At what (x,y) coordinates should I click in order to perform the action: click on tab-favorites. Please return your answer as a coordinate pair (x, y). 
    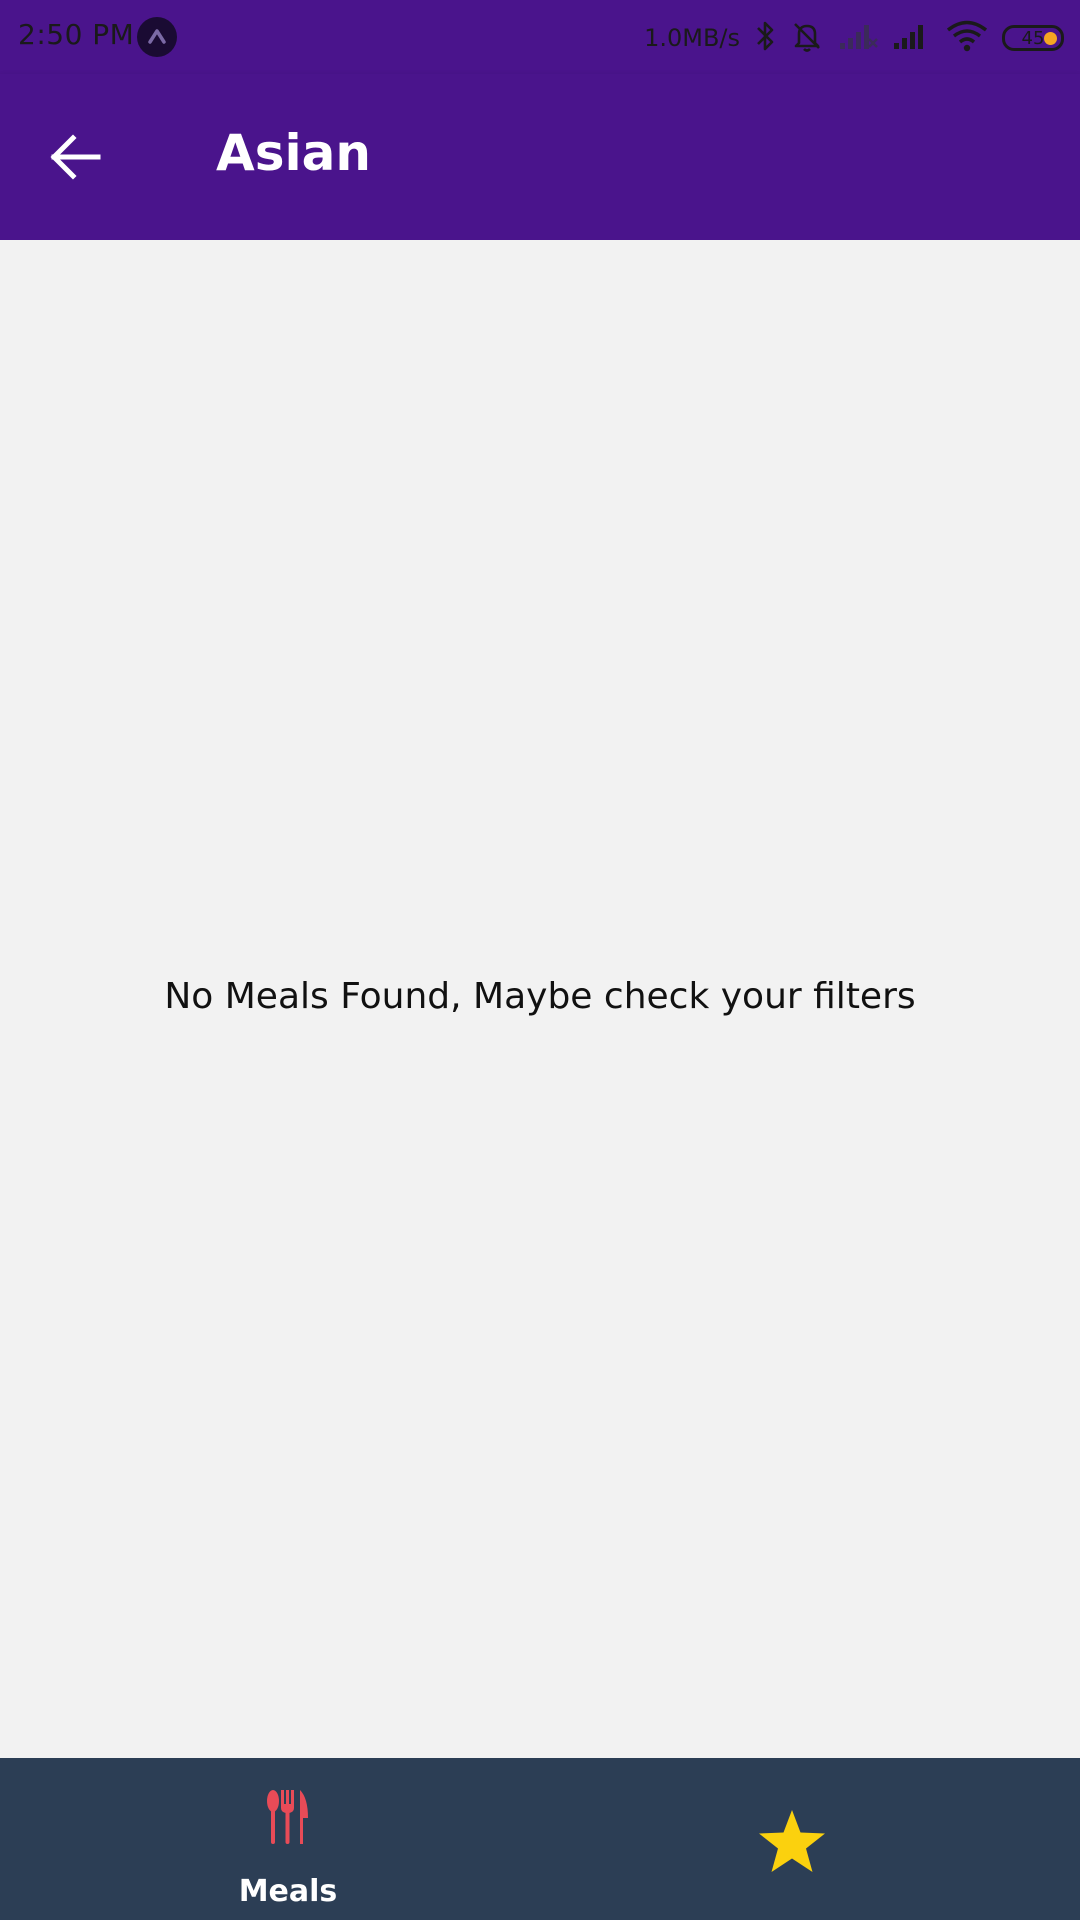
    Looking at the image, I should click on (810, 1839).